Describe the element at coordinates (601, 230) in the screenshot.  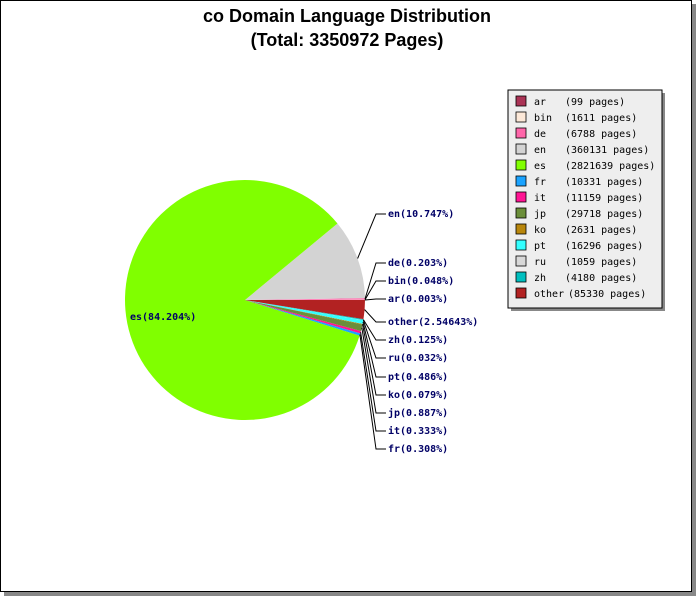
I see `legend-pages-ko: (2631 pages)` at that location.